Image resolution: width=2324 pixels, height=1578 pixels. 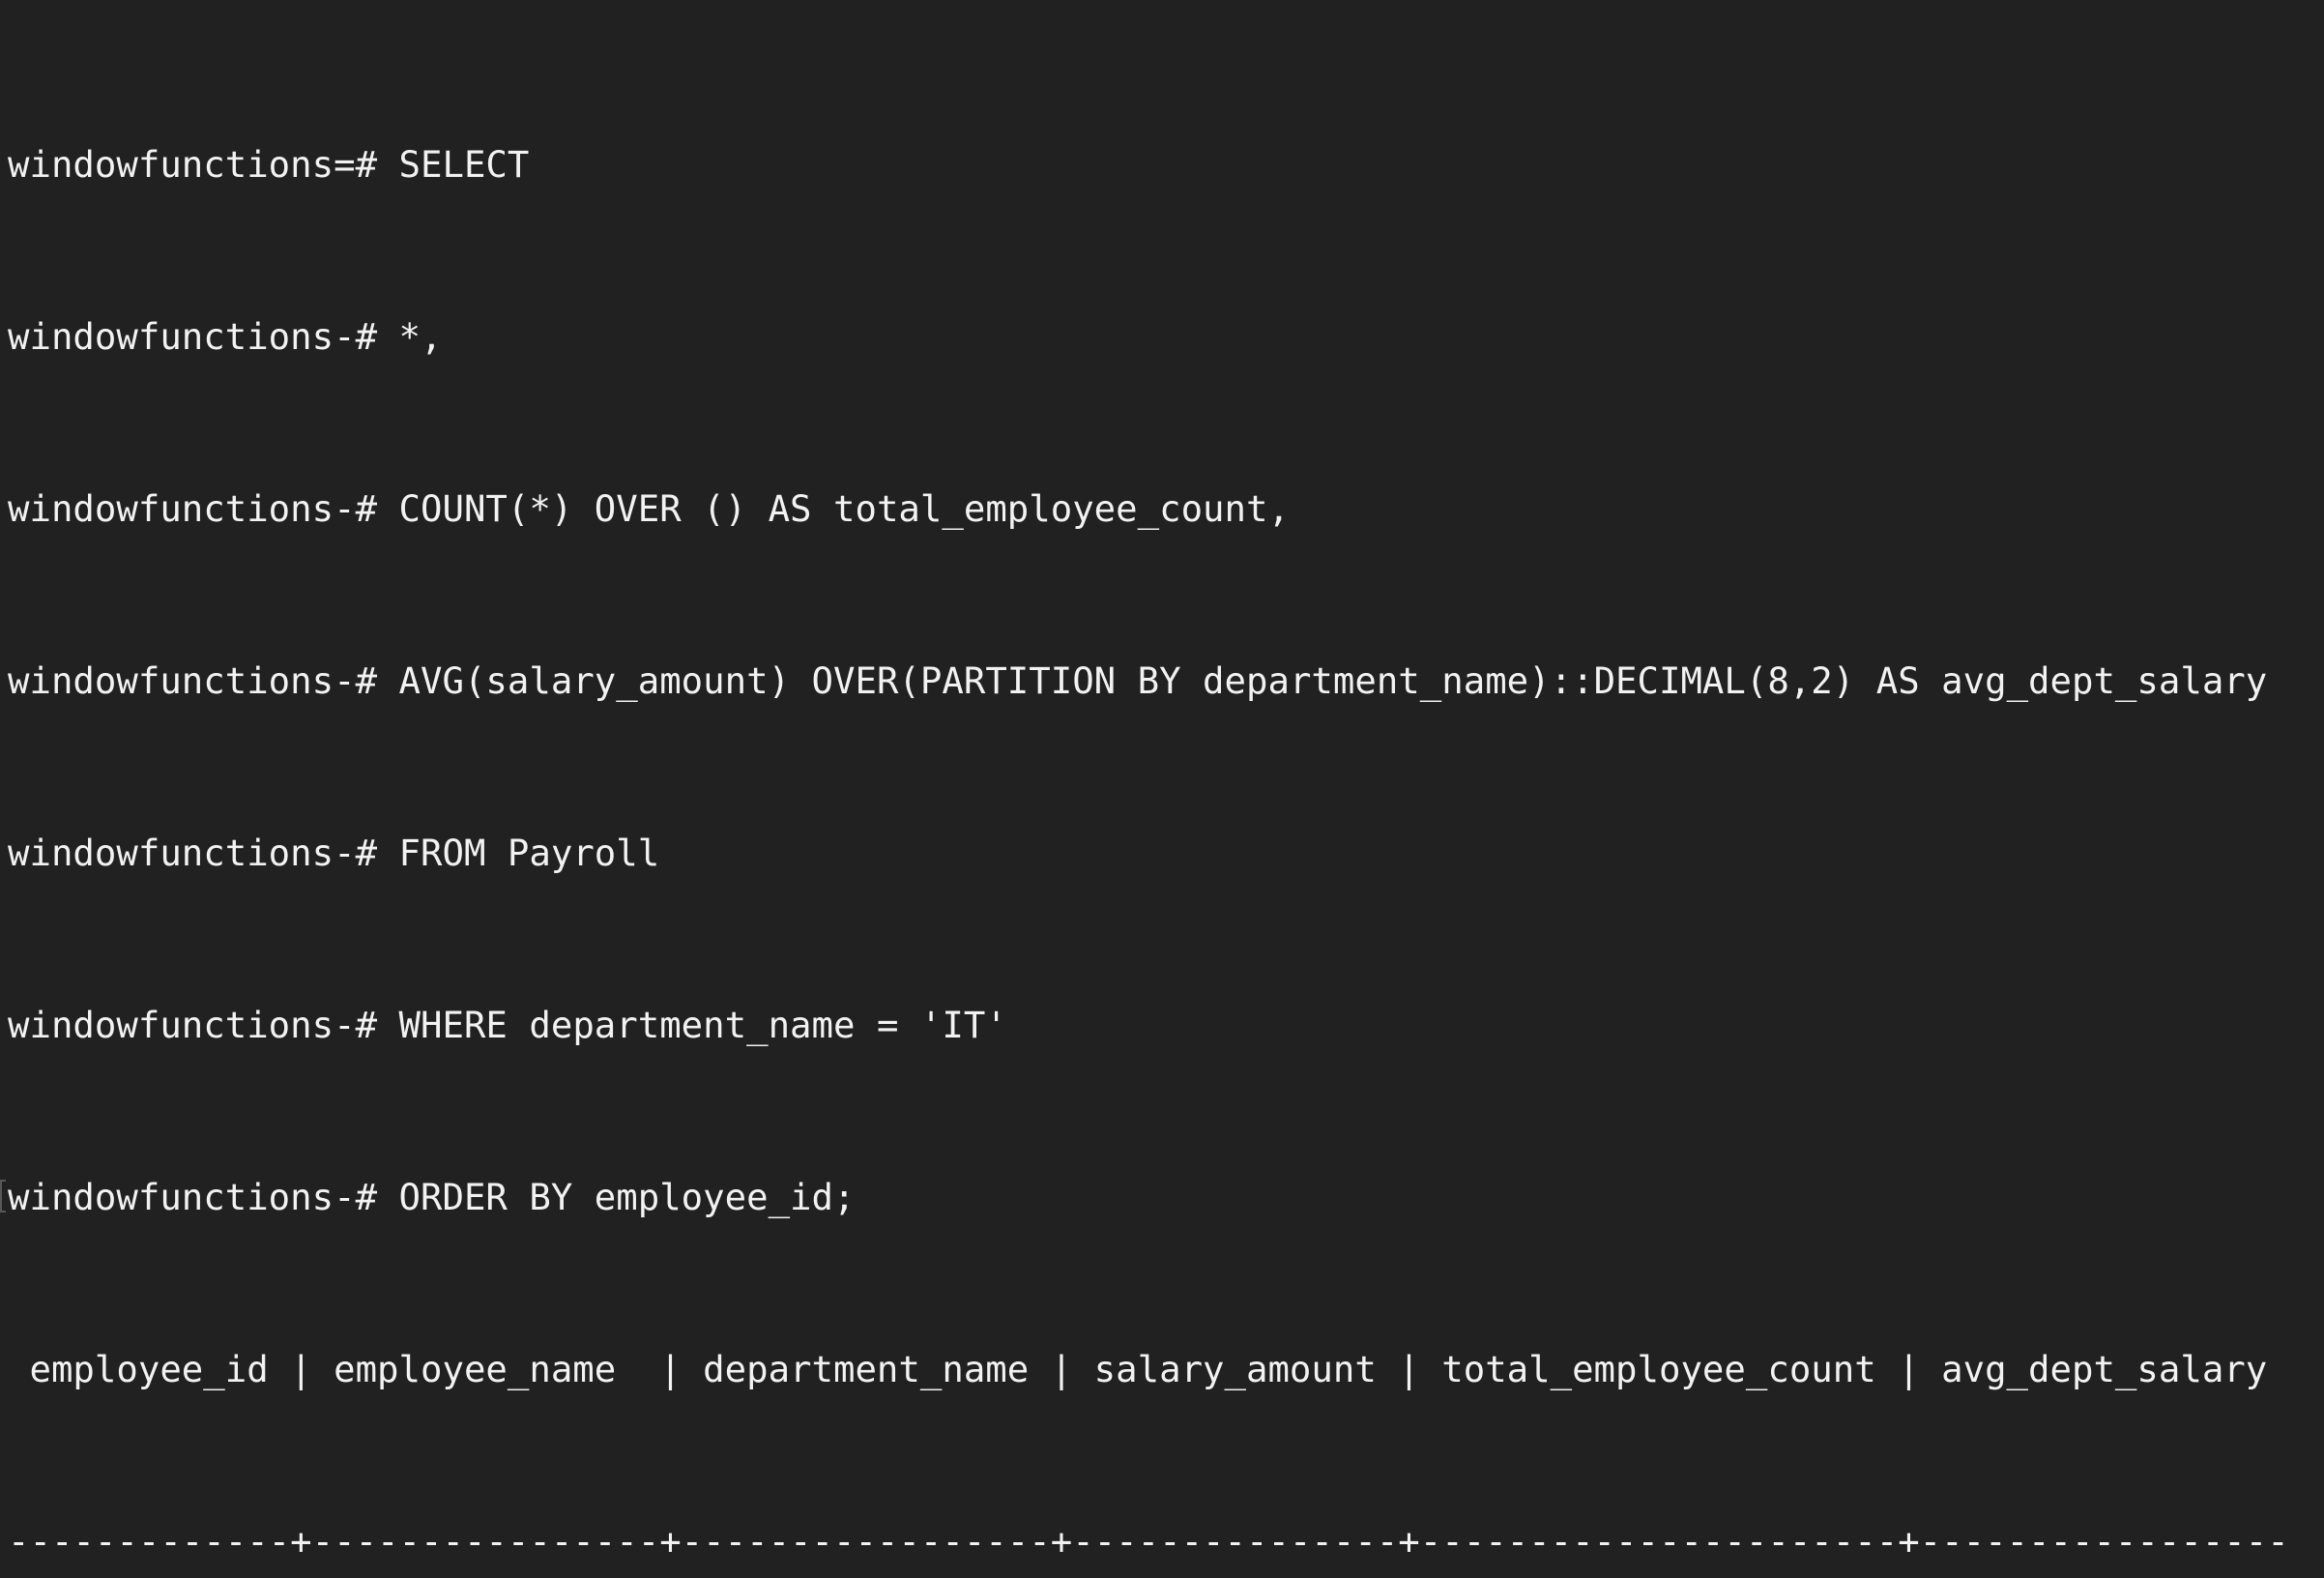 What do you see at coordinates (1166, 165) in the screenshot?
I see `query-line-select: windowfunctions=# SELECT` at bounding box center [1166, 165].